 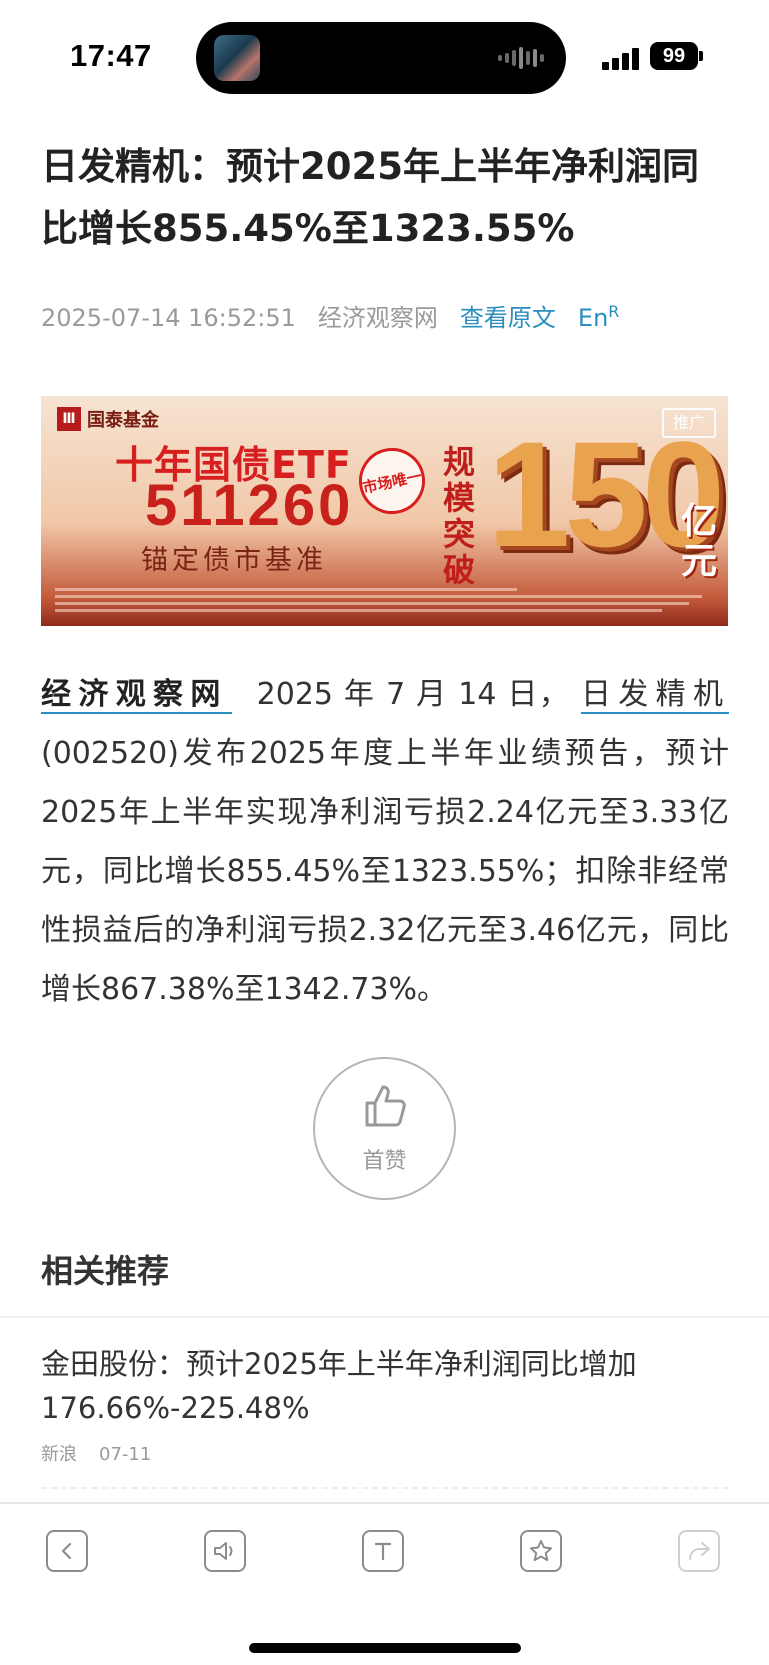 I want to click on related-item-title: 金田股份：预计2025年上半年净利润同比增加176.66%-225.48%, so click(x=339, y=1386).